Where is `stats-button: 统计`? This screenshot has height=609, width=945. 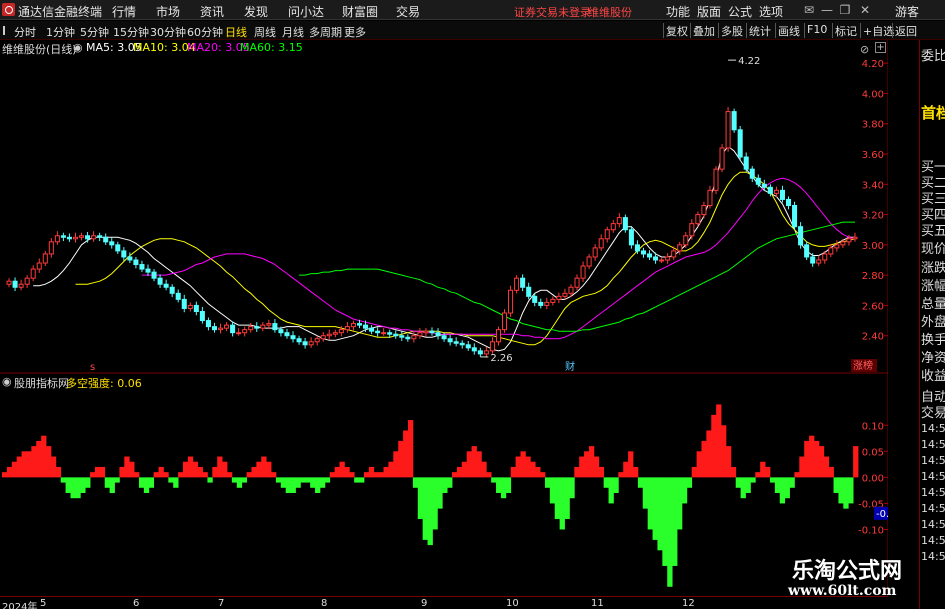 stats-button: 统计 is located at coordinates (759, 30).